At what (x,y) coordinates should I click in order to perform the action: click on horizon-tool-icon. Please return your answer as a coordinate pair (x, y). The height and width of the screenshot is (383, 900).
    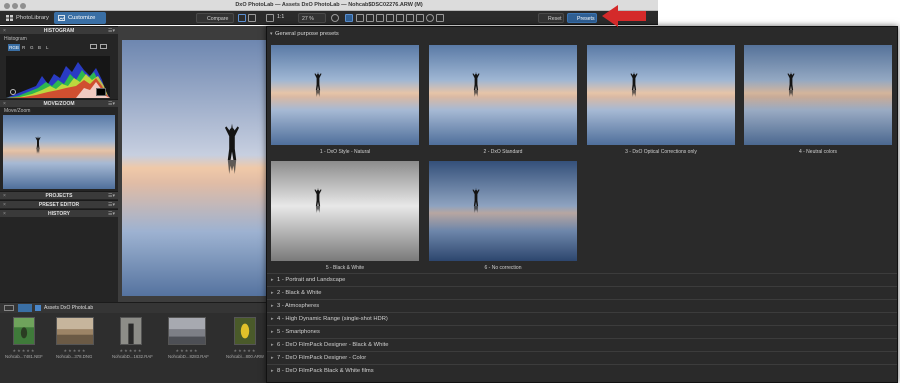
    Looking at the image, I should click on (370, 18).